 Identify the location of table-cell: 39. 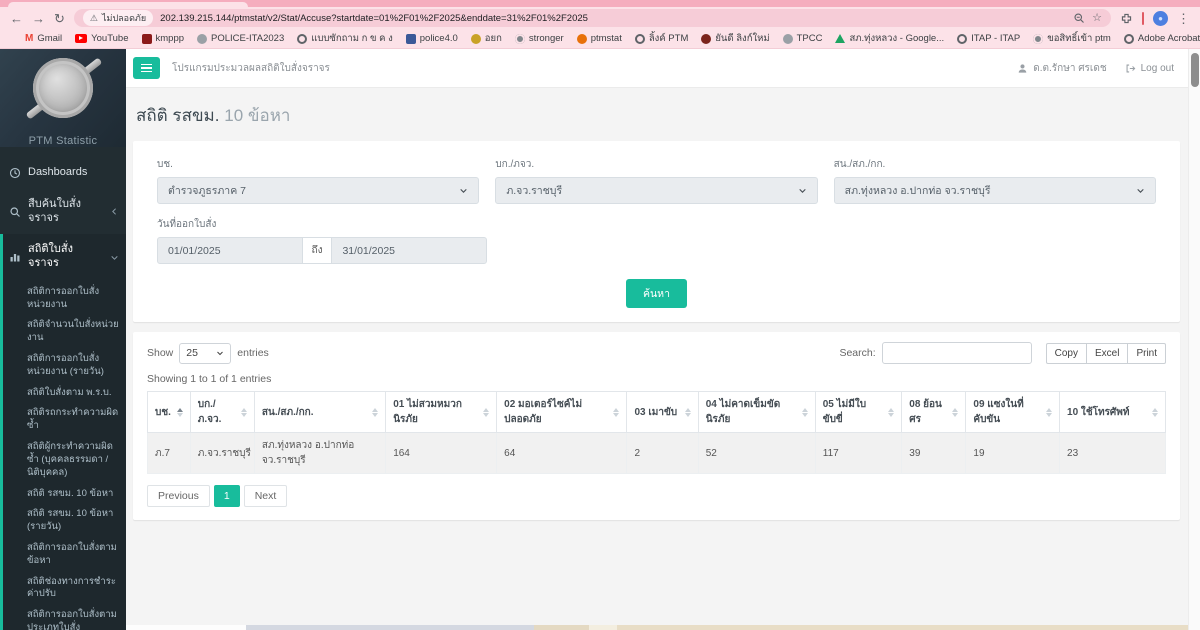
(934, 453).